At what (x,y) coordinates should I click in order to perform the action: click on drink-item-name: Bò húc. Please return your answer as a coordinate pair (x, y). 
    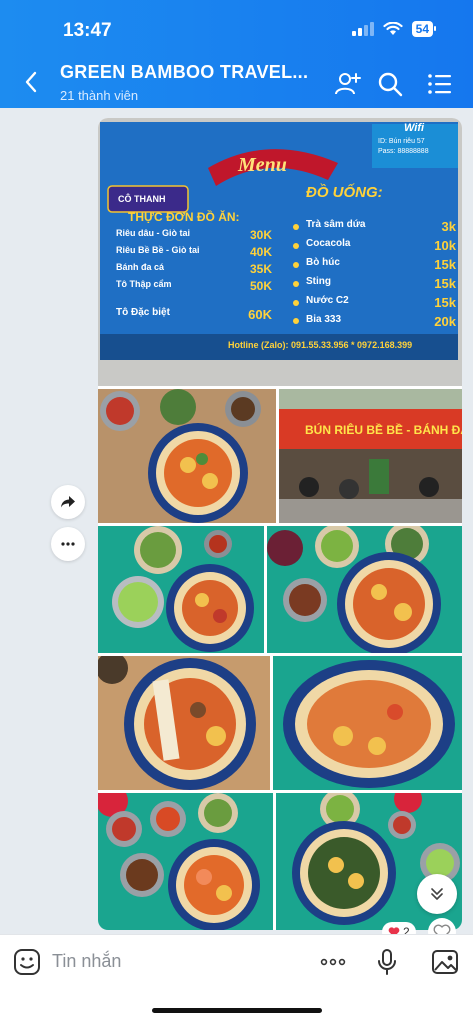
    Looking at the image, I should click on (323, 262).